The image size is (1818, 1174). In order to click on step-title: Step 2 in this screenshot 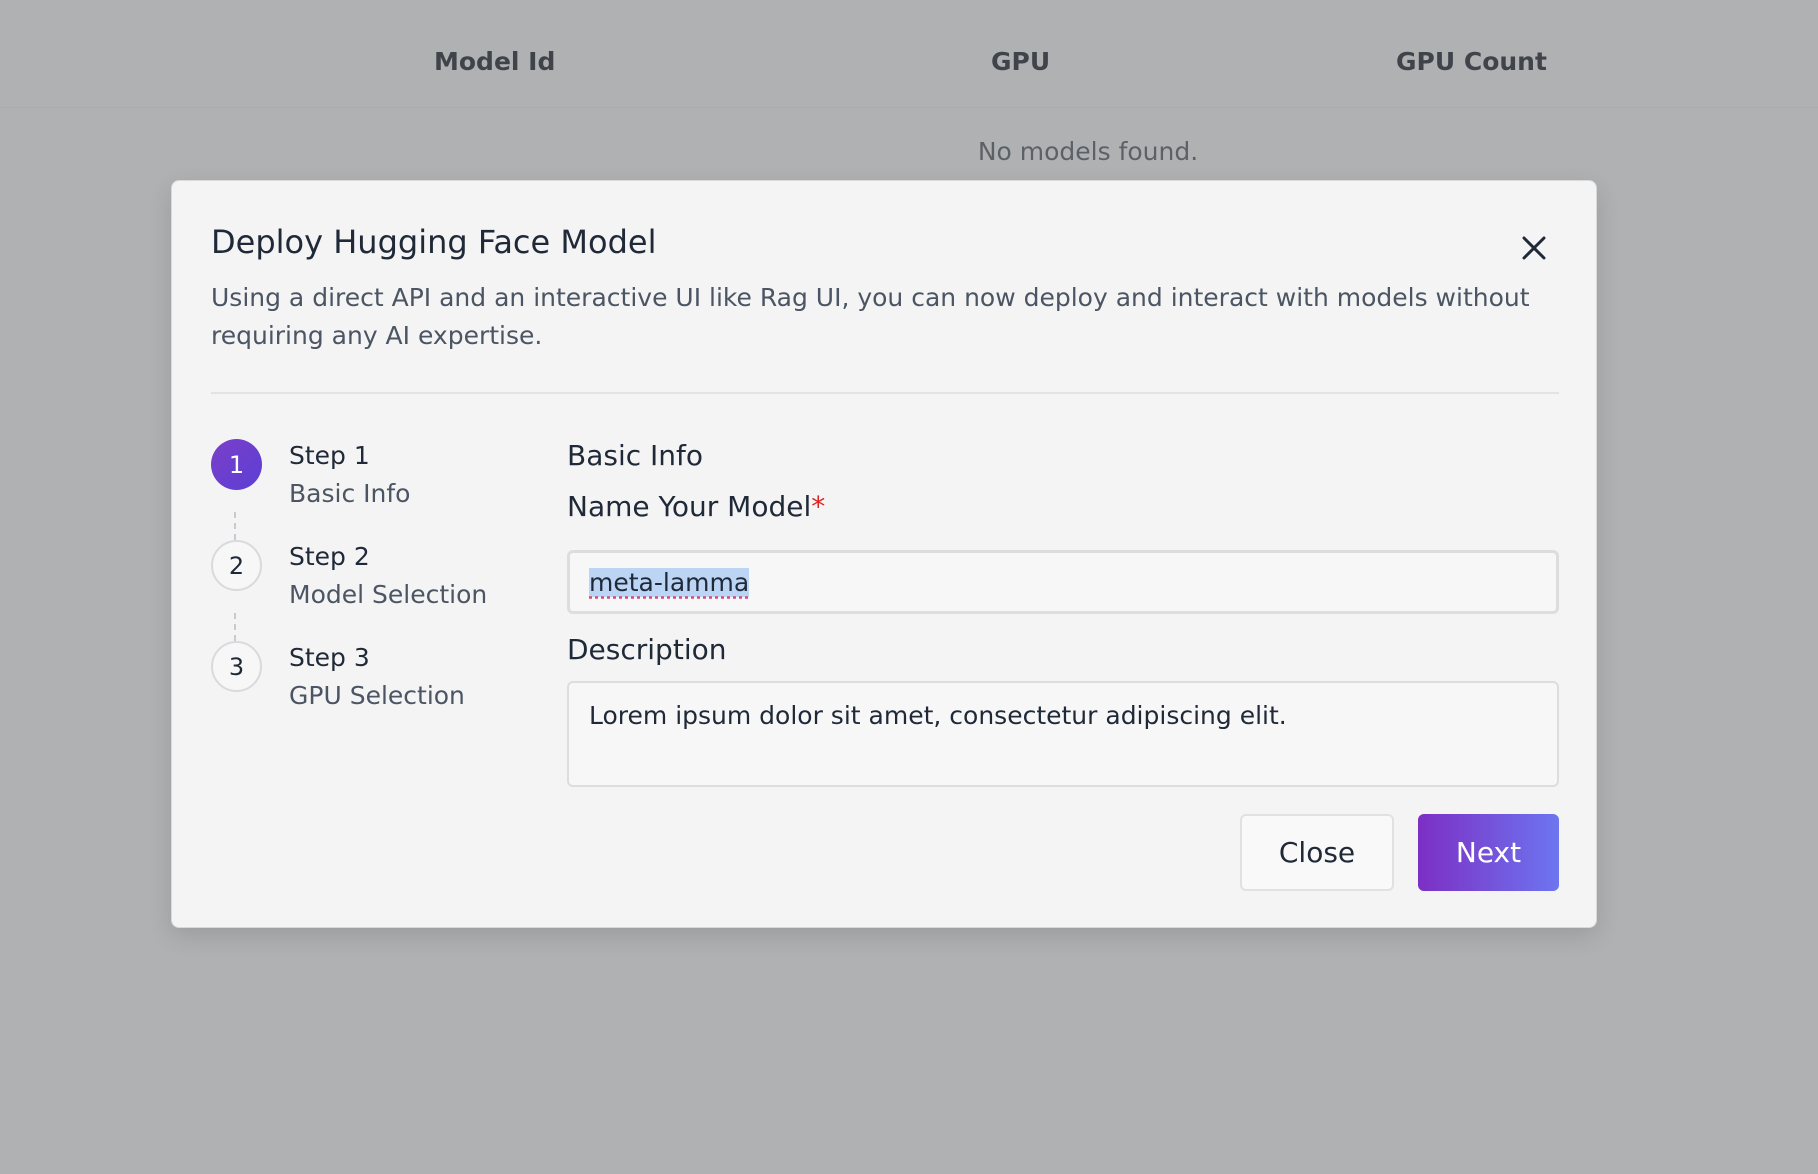, I will do `click(329, 556)`.